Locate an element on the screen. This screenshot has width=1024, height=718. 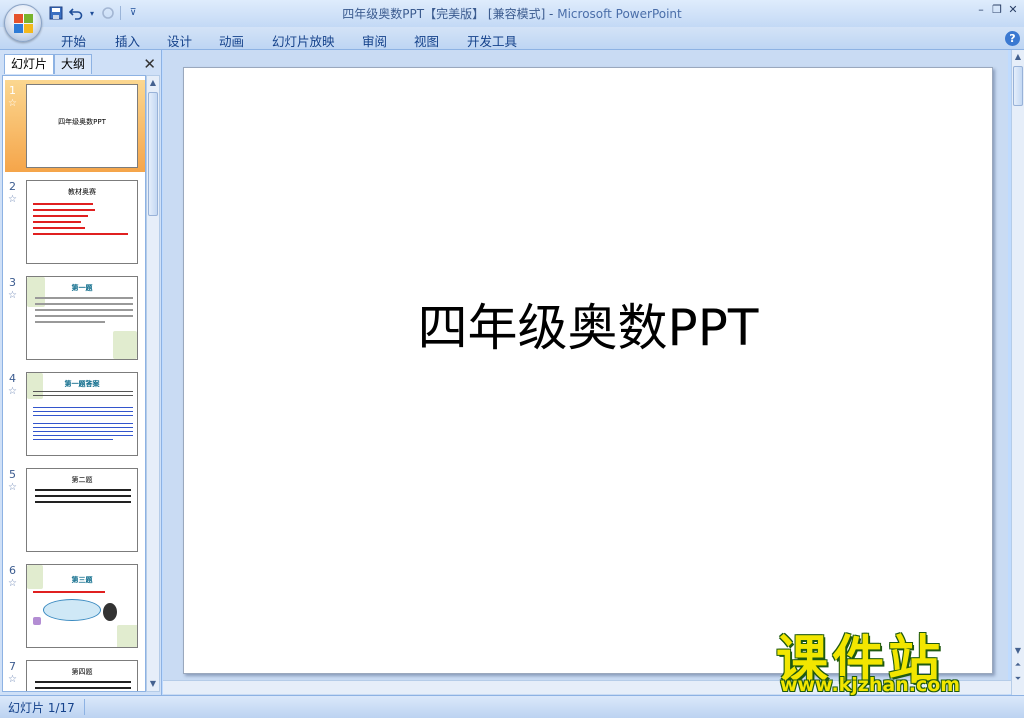
speech-bubble is located at coordinates (72, 610).